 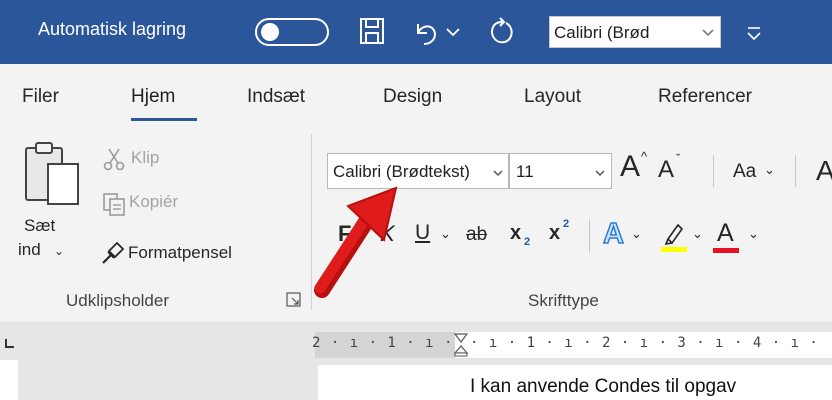 What do you see at coordinates (112, 29) in the screenshot?
I see `autosave-label: Automatisk lagring` at bounding box center [112, 29].